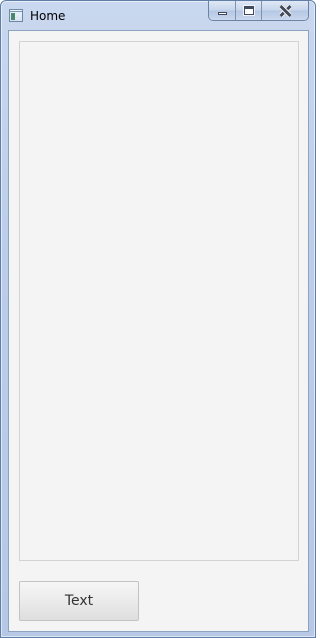  I want to click on window-title: Home, so click(48, 16).